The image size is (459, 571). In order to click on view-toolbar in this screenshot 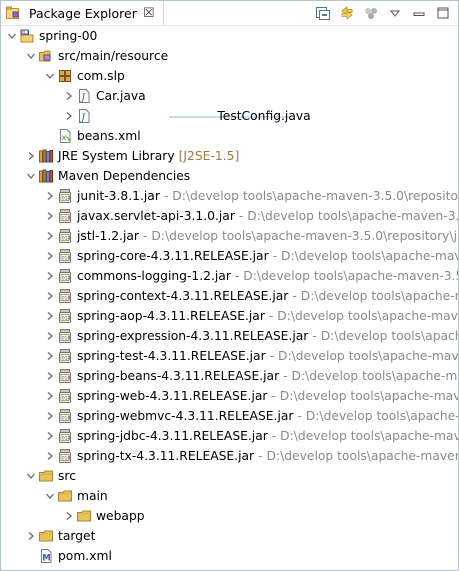, I will do `click(383, 13)`.